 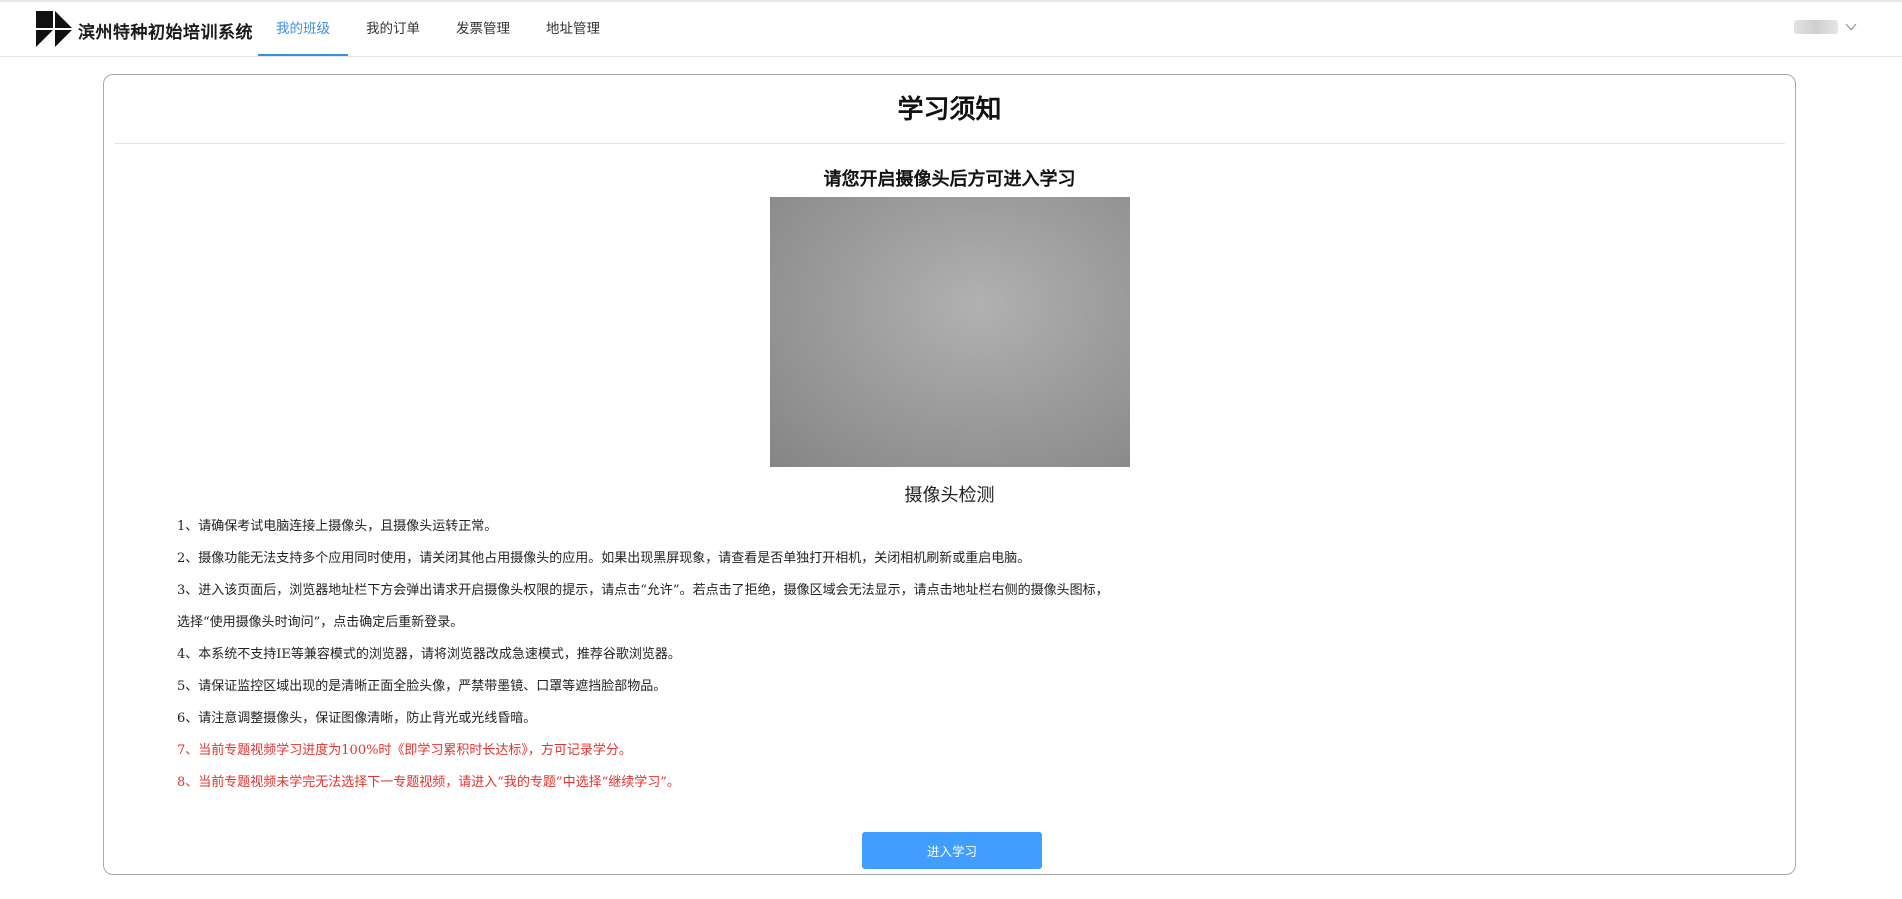 What do you see at coordinates (320, 622) in the screenshot?
I see `notice-item: 选择“使用摄像头时询问”，点击确定后重新登录。` at bounding box center [320, 622].